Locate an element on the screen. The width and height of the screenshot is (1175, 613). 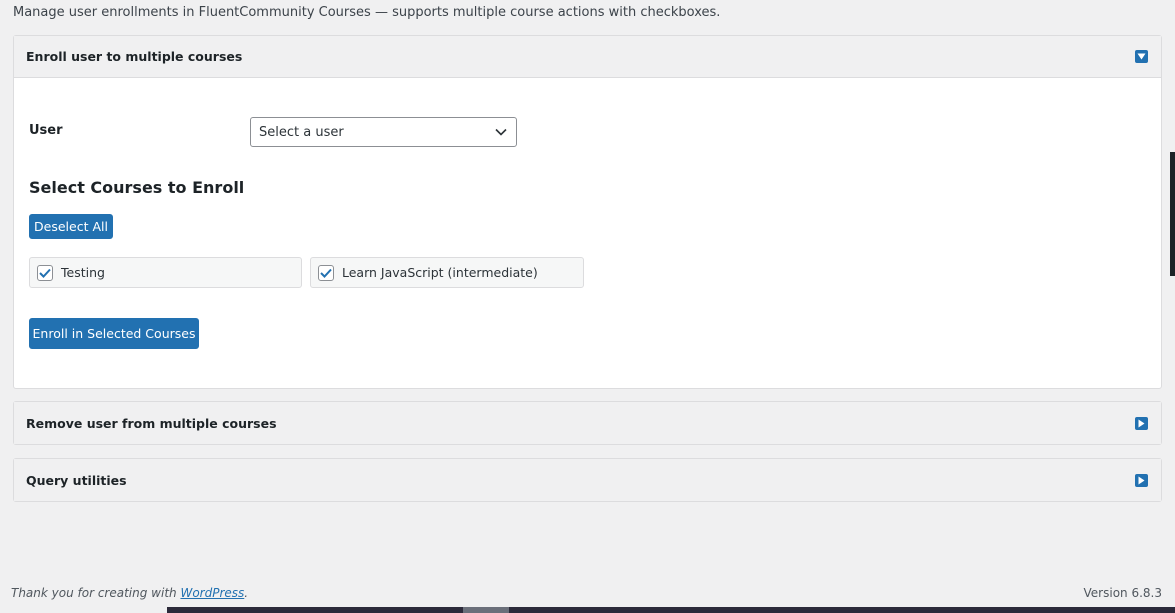
footer-thanks: Thank you for creating with WordPress. is located at coordinates (129, 593).